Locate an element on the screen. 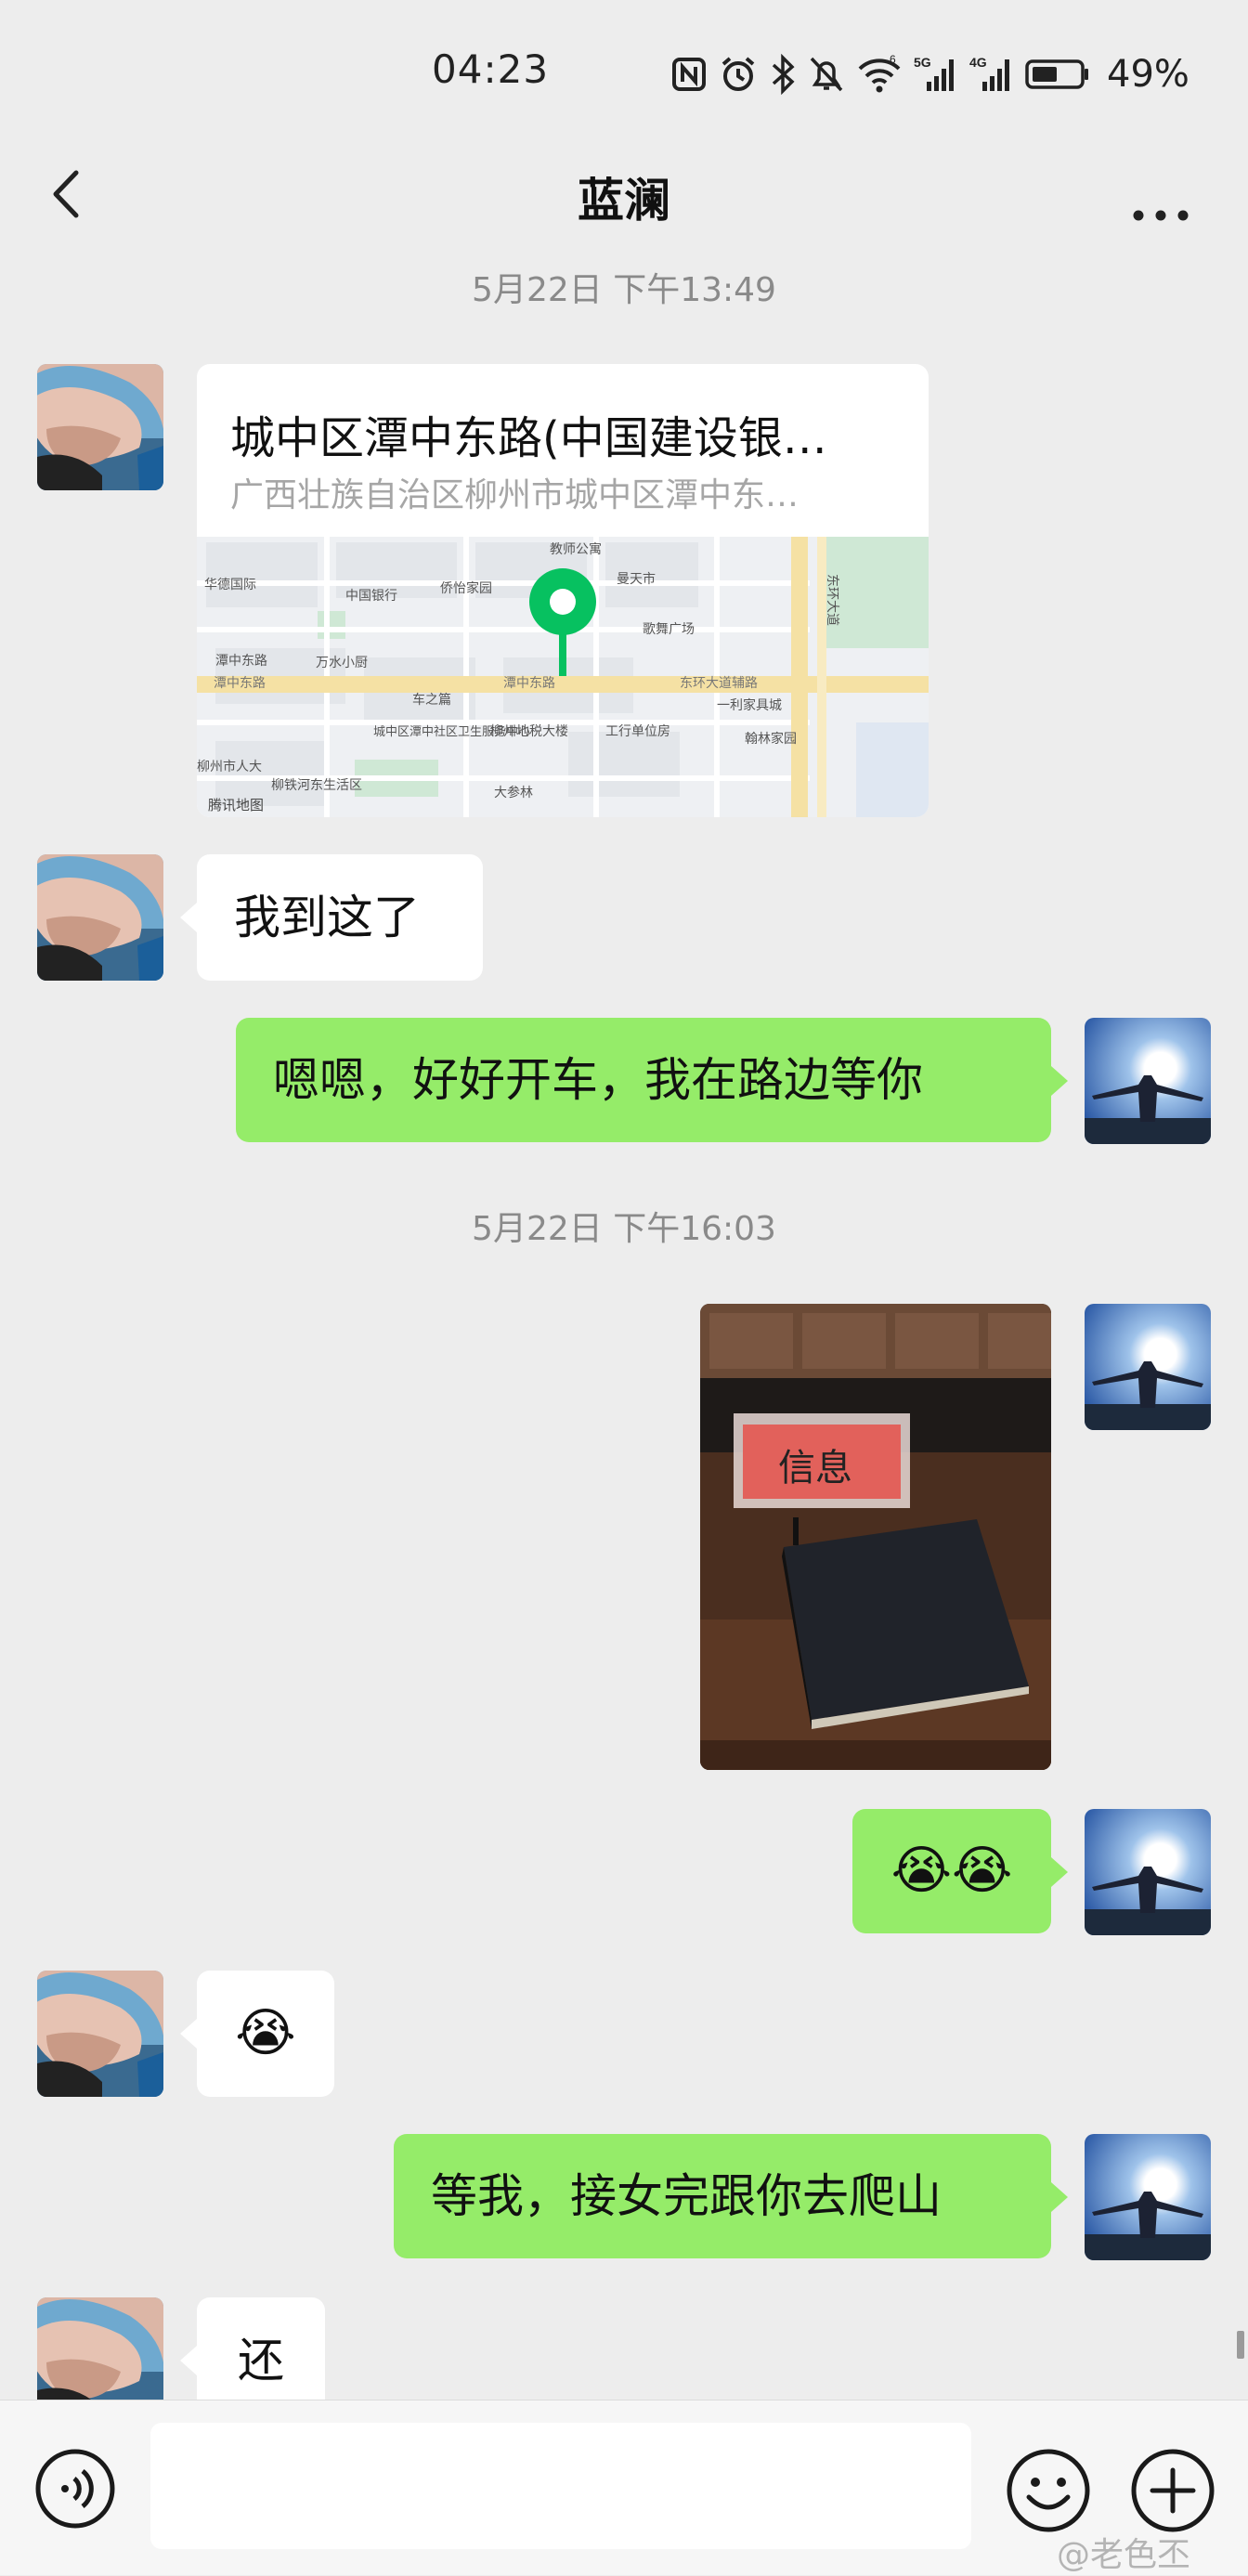  status-bar: 04:23 6 5G 4G 49% is located at coordinates (624, 69).